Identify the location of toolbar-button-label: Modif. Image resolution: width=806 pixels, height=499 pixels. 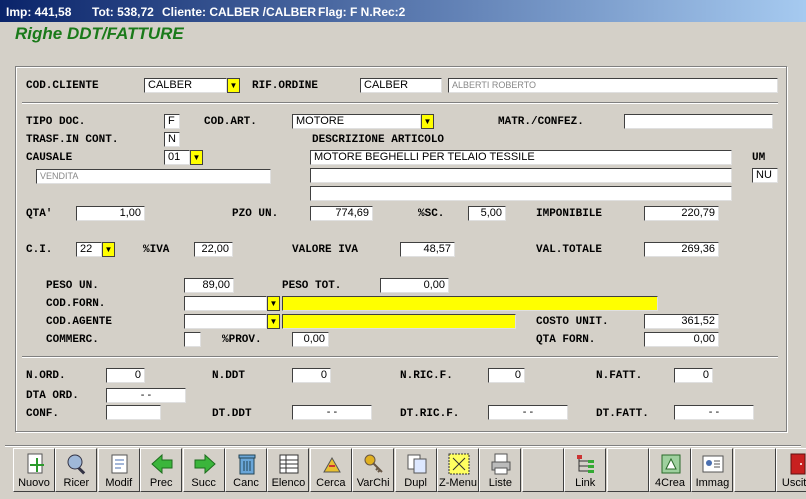
(119, 483).